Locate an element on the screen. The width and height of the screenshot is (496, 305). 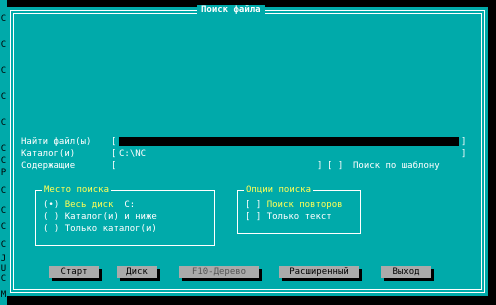
radio-mark: (•) is located at coordinates (51, 205).